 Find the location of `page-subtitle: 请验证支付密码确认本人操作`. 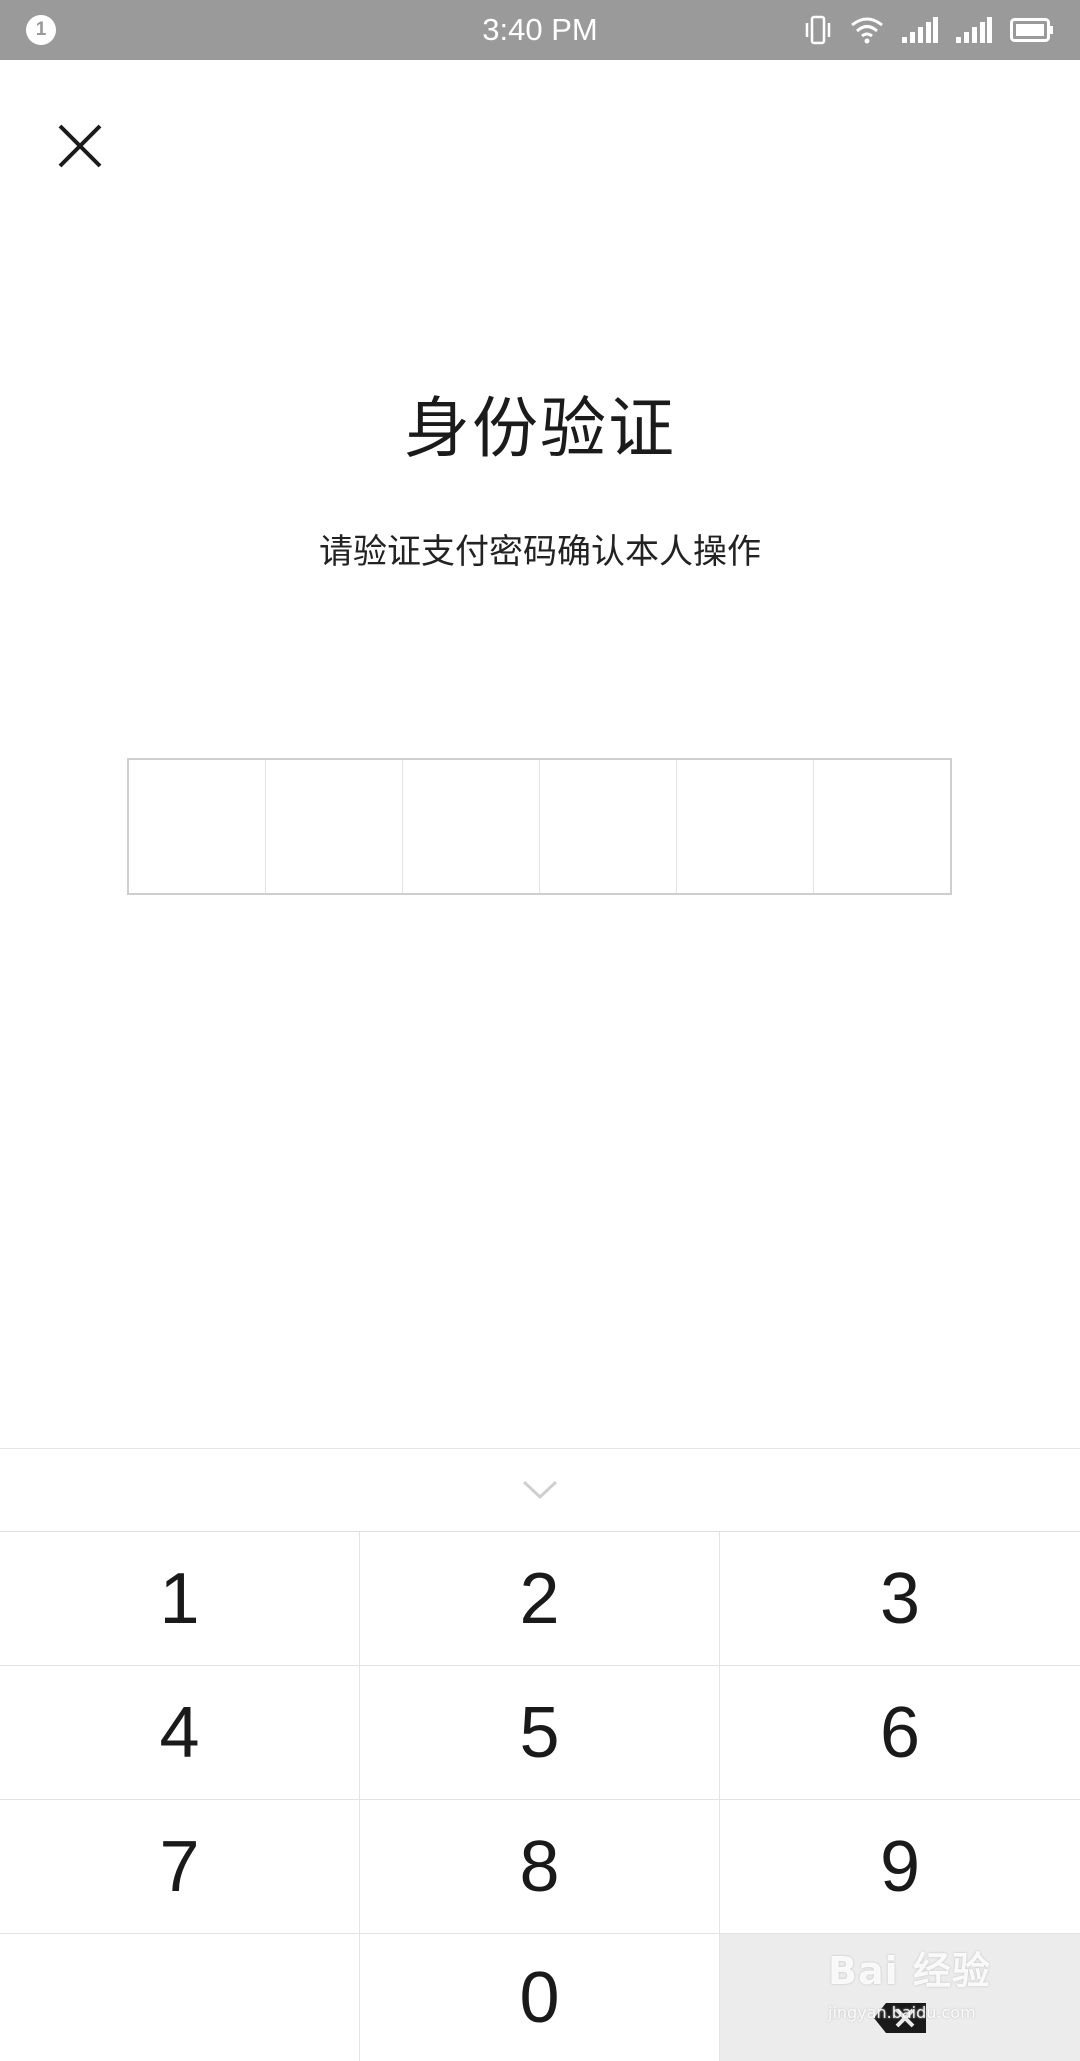

page-subtitle: 请验证支付密码确认本人操作 is located at coordinates (540, 552).